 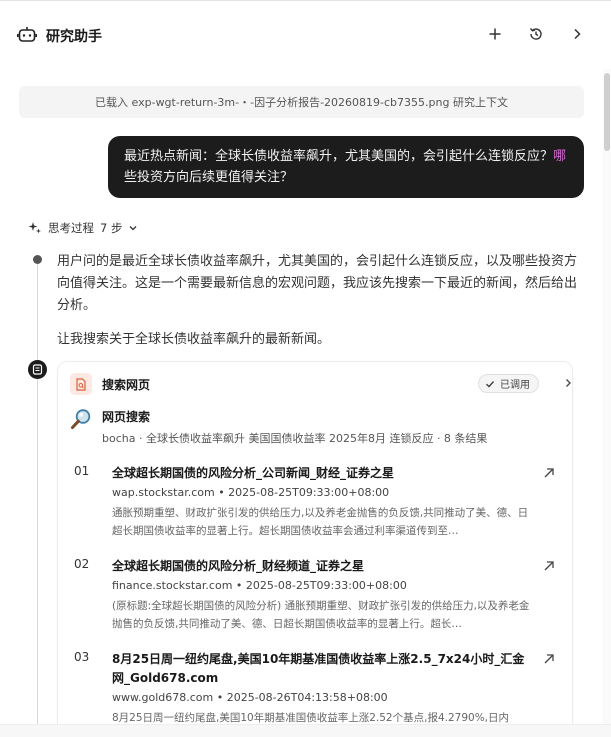 I want to click on user-message-text-cont: 些投资方向后续更值得关注？, so click(x=209, y=177).